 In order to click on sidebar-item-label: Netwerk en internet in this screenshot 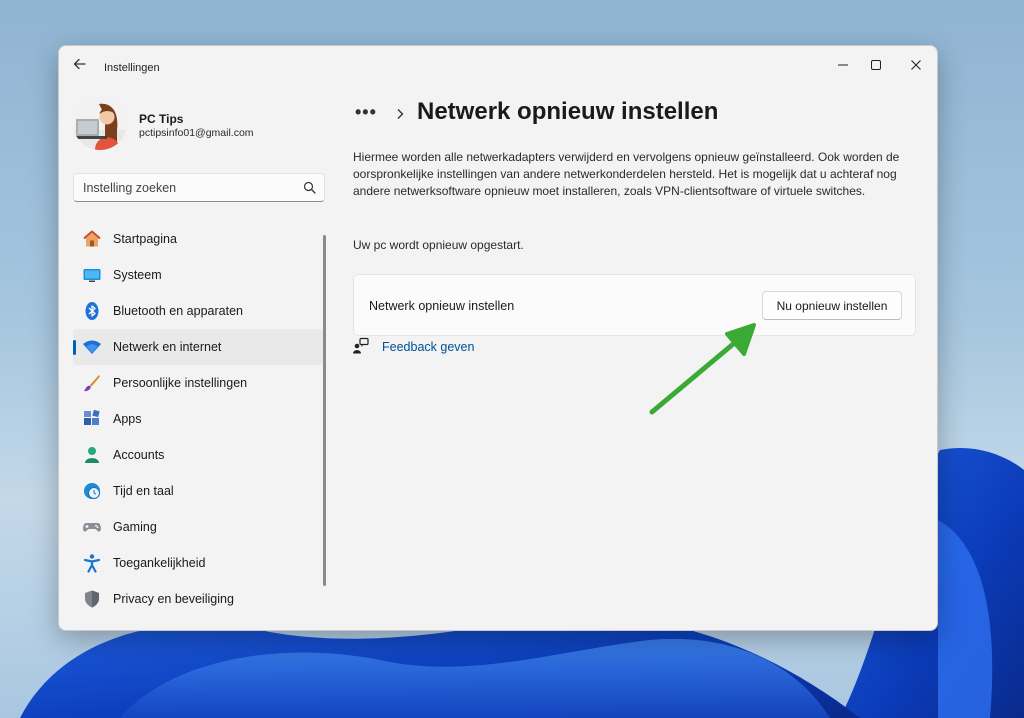, I will do `click(167, 347)`.